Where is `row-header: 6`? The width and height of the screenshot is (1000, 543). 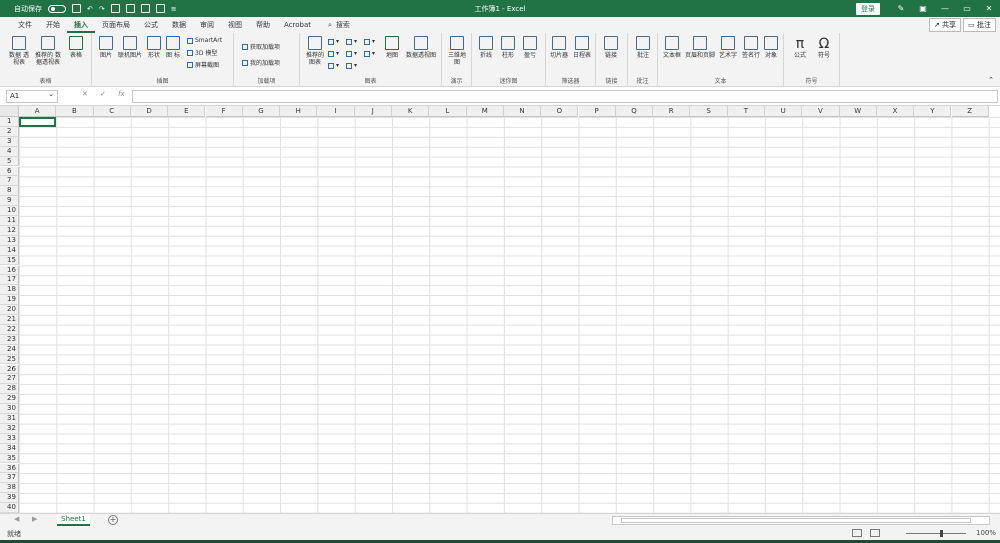
row-header: 6 is located at coordinates (9, 171).